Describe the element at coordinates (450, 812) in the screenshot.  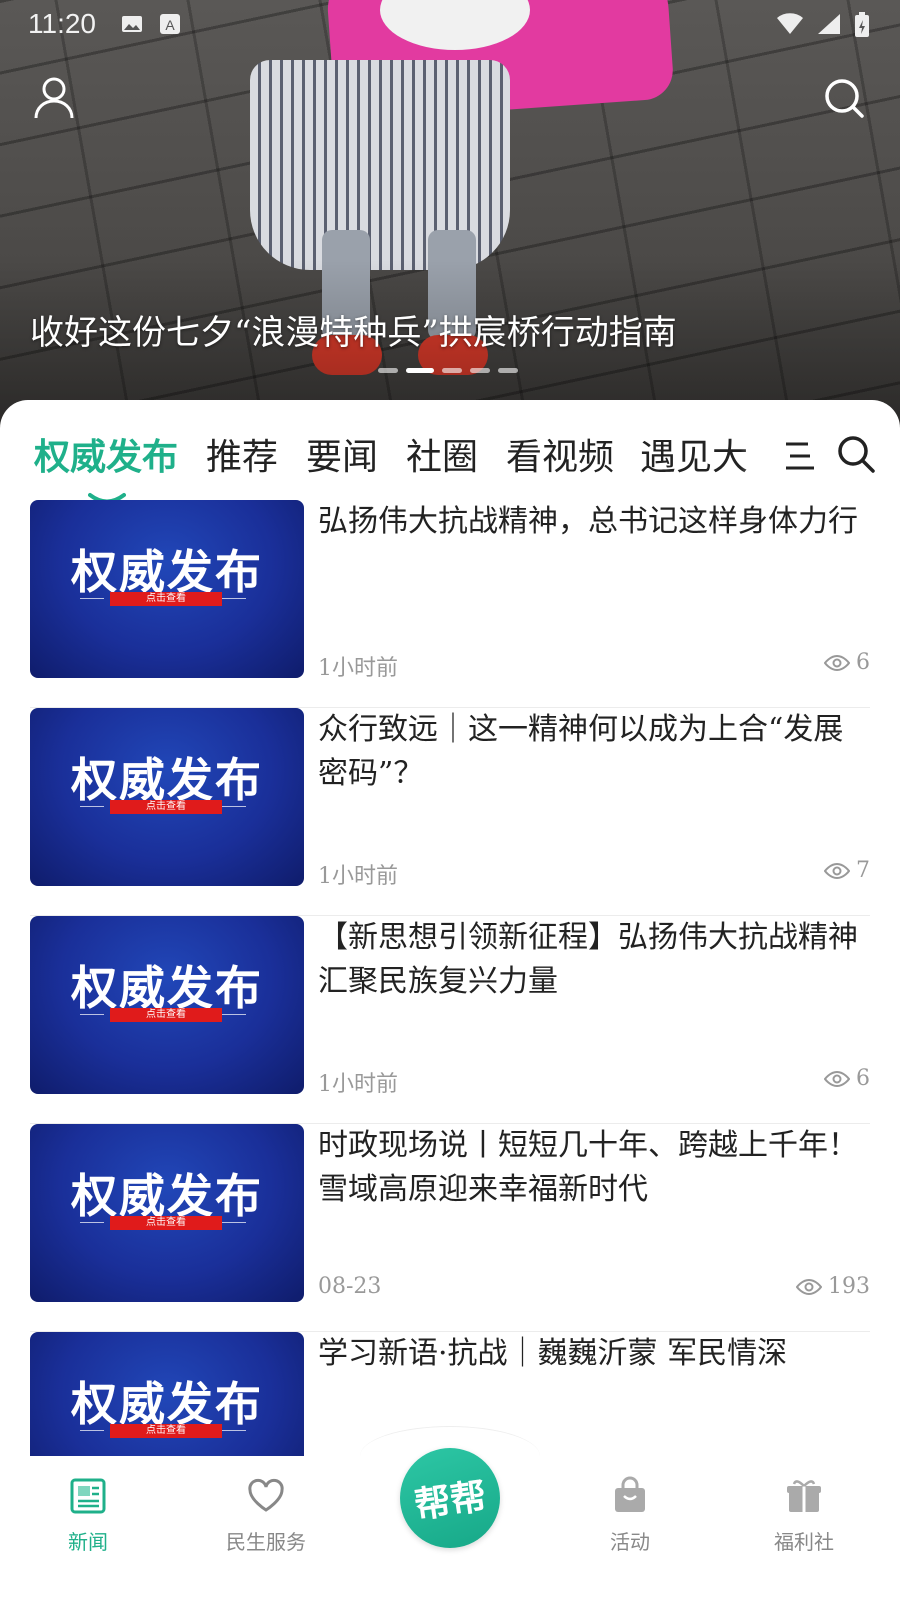
I see `list-item: 权威发布 点击查看 众行致远｜这一精神何以成为上合“发展密码”？ 1小时前 7` at that location.